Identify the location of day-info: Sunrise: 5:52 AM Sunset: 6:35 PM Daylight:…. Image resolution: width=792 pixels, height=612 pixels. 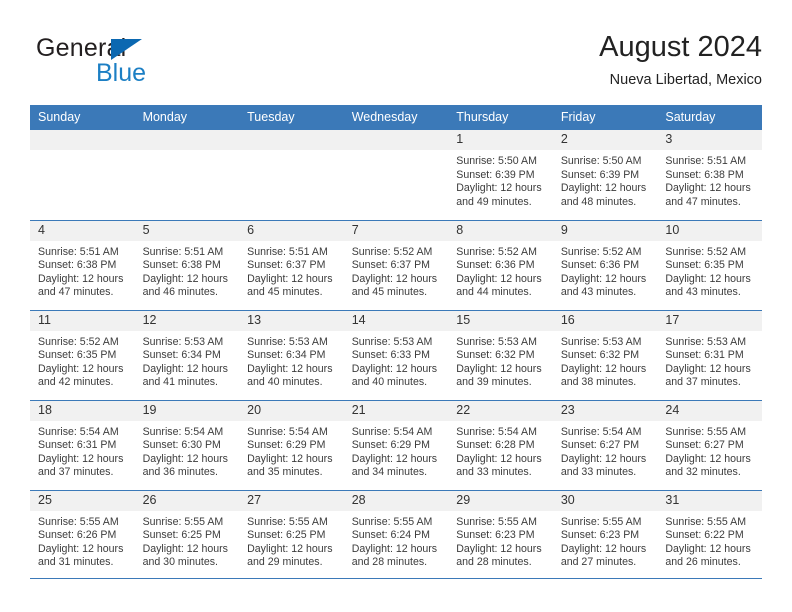
(709, 270).